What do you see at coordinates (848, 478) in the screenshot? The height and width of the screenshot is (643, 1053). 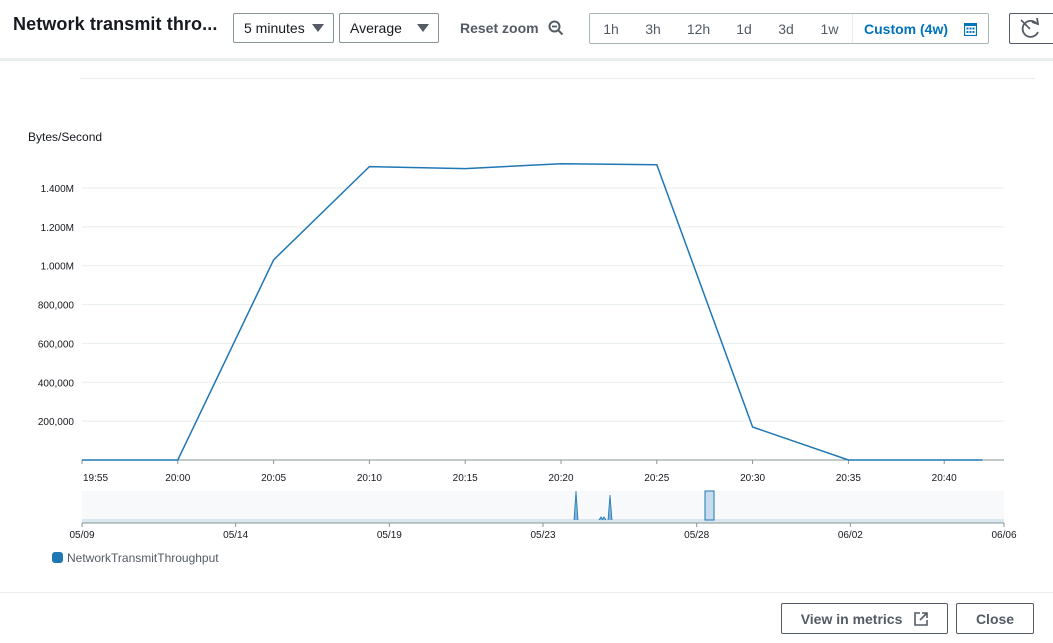 I see `x-tick-label: 20:35` at bounding box center [848, 478].